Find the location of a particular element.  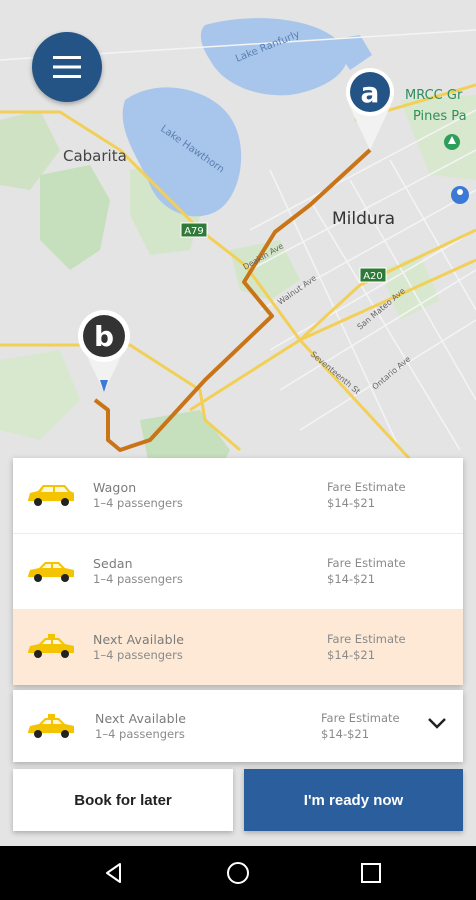

vehicle-name: Sedan is located at coordinates (113, 563).